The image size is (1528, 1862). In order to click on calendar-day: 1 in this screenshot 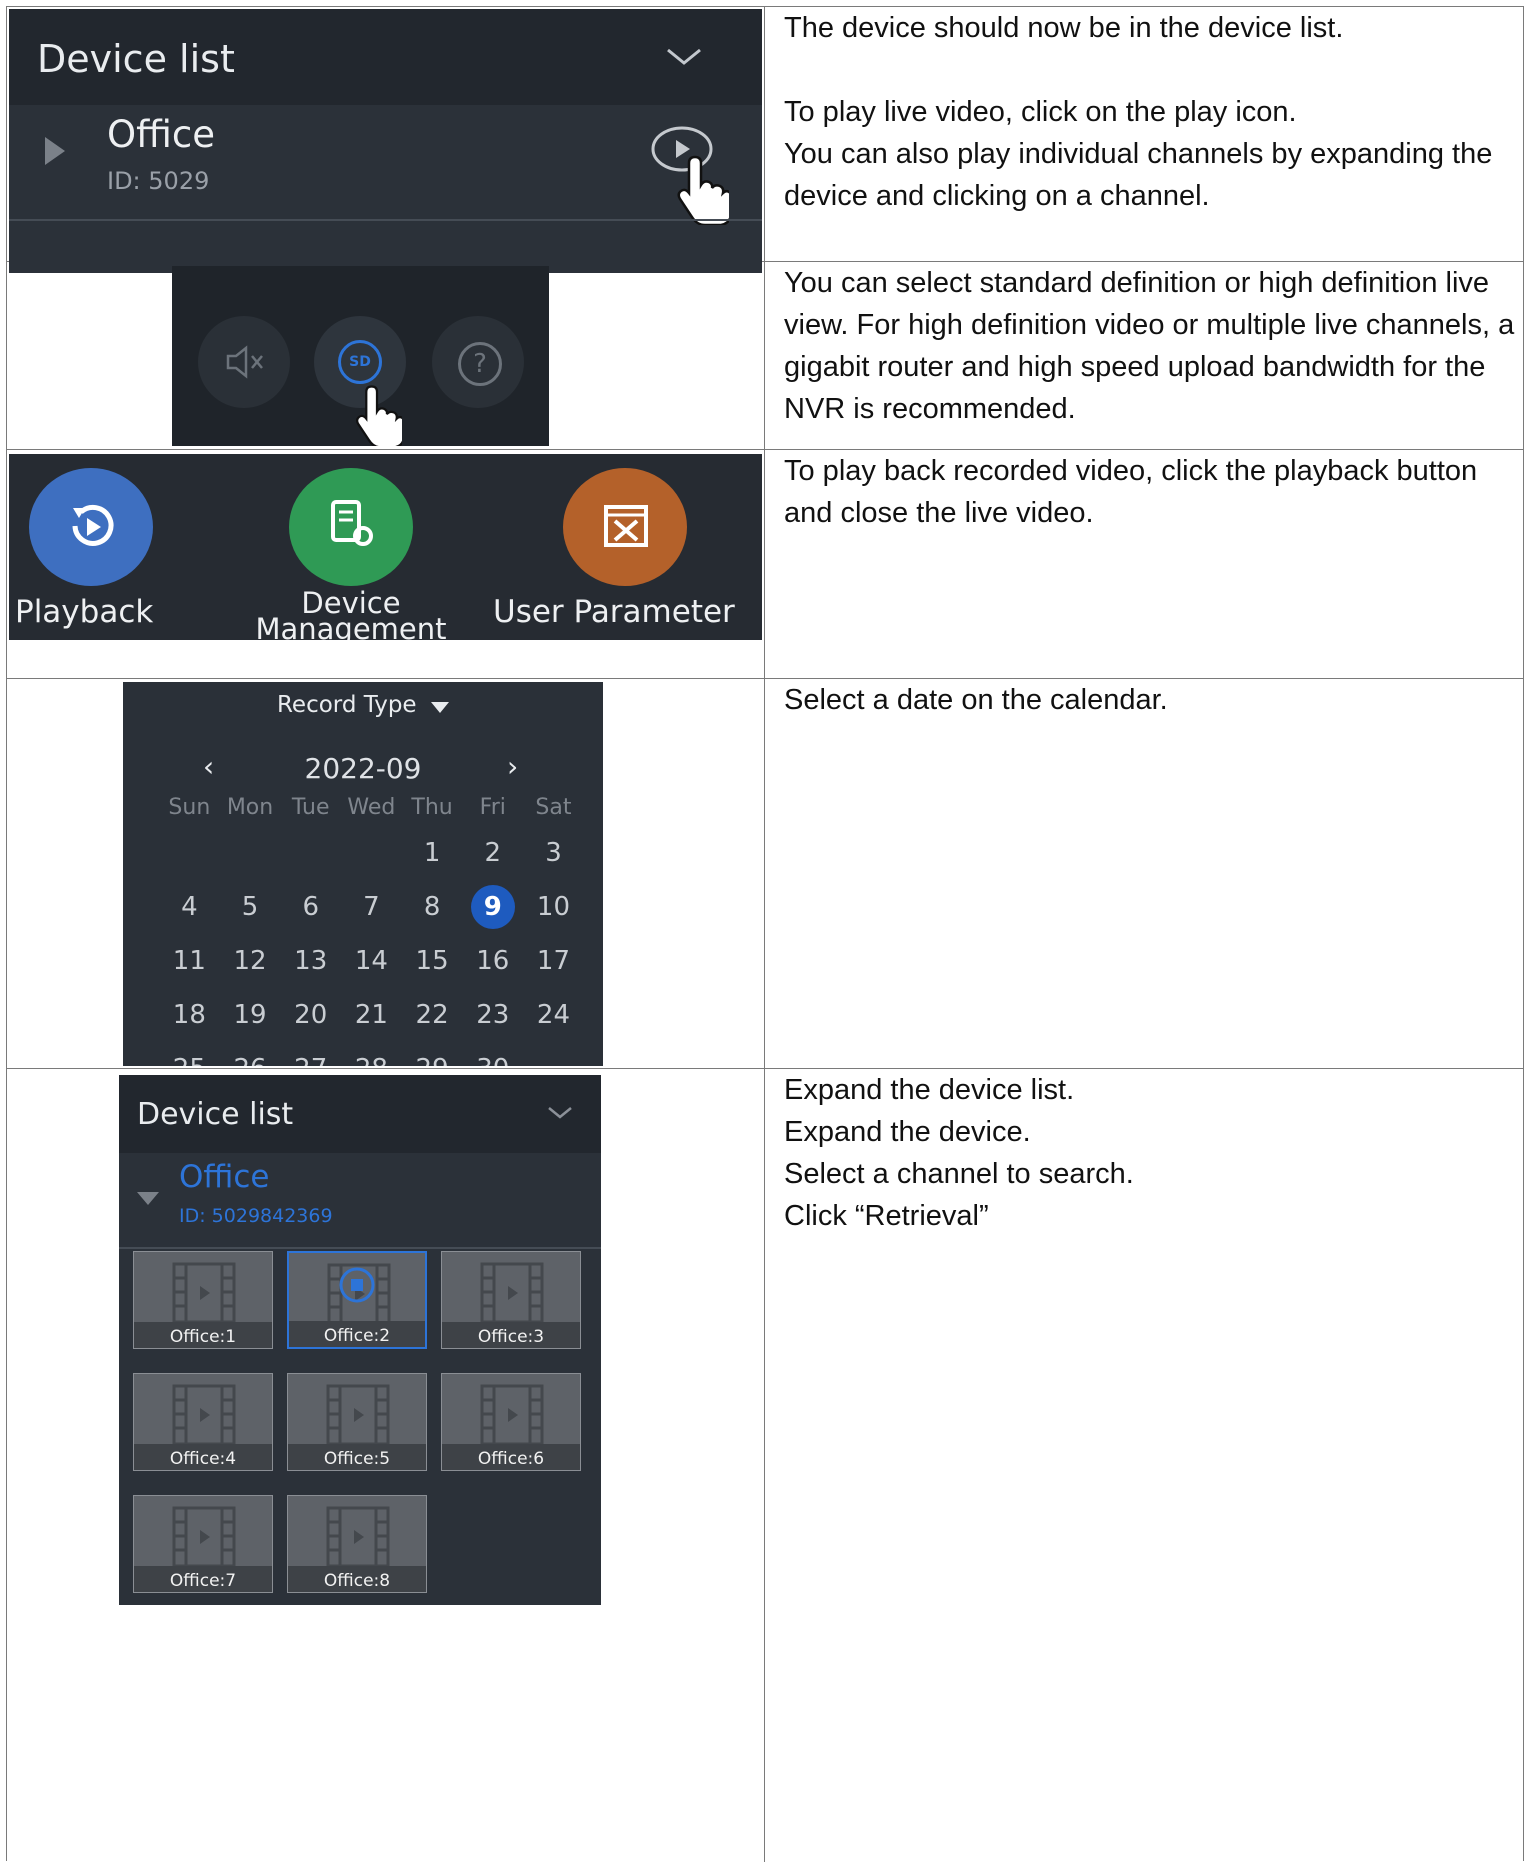, I will do `click(432, 853)`.